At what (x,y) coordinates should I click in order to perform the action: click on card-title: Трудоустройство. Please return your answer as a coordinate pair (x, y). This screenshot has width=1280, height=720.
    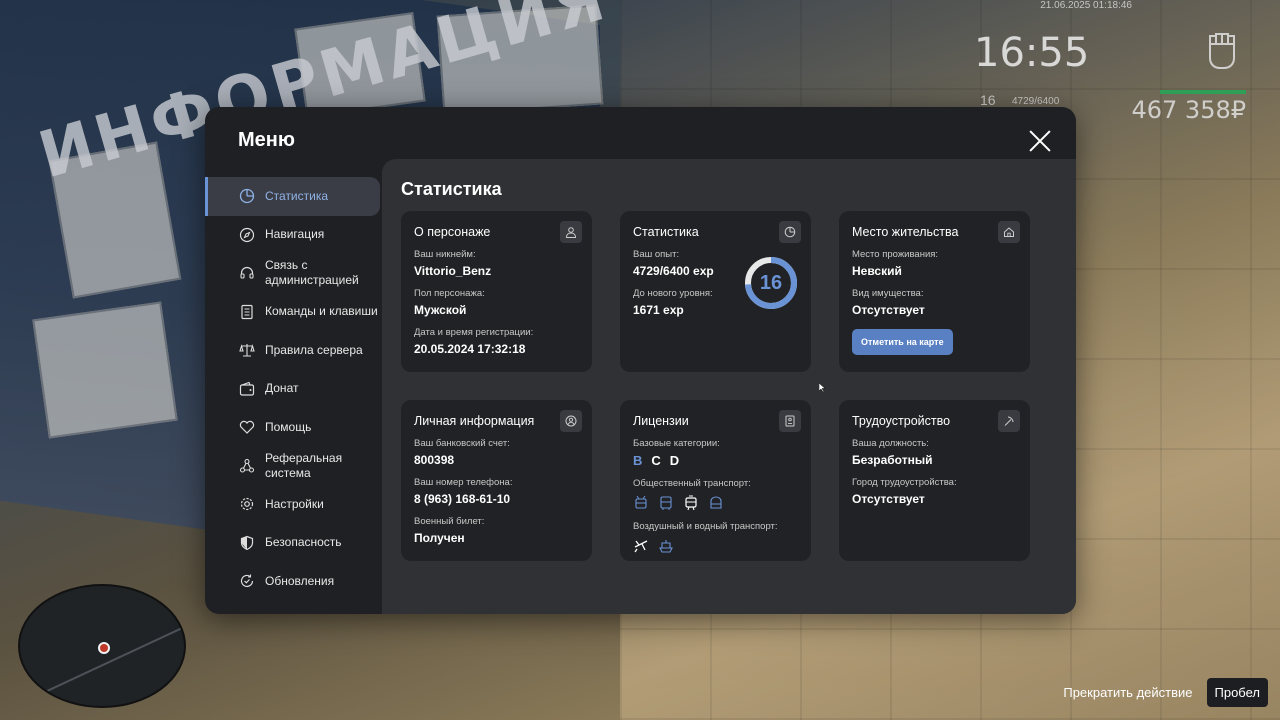
    Looking at the image, I should click on (901, 421).